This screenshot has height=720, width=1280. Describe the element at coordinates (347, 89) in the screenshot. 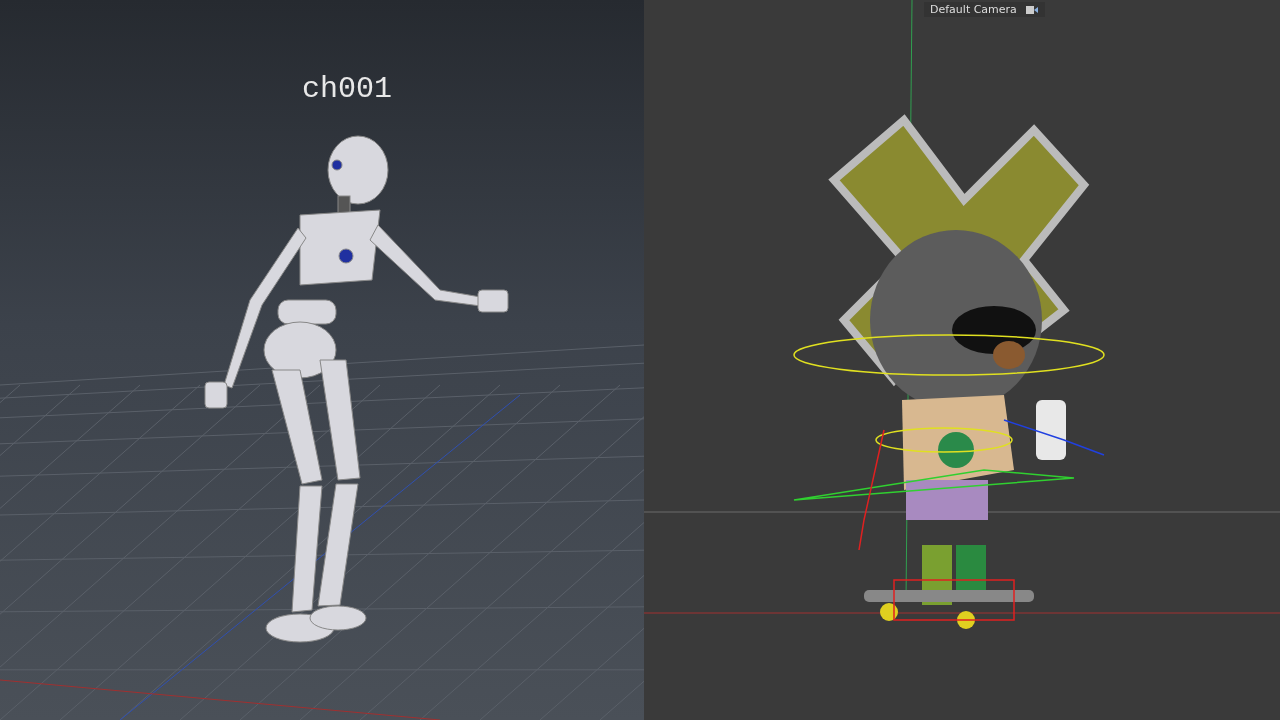

I see `character-label: ch001` at that location.